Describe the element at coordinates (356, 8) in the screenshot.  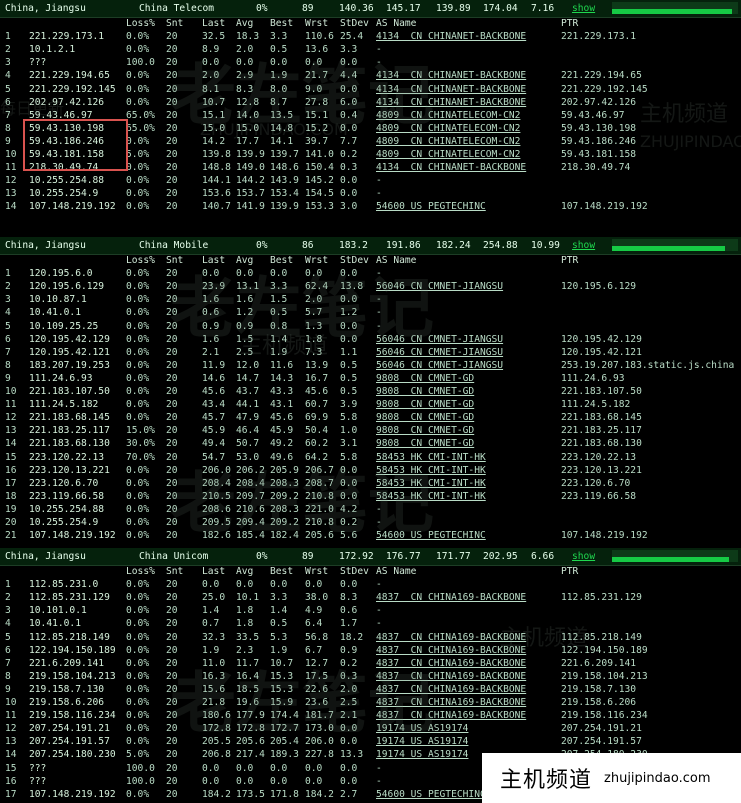
I see `summary-last: 140.36` at that location.